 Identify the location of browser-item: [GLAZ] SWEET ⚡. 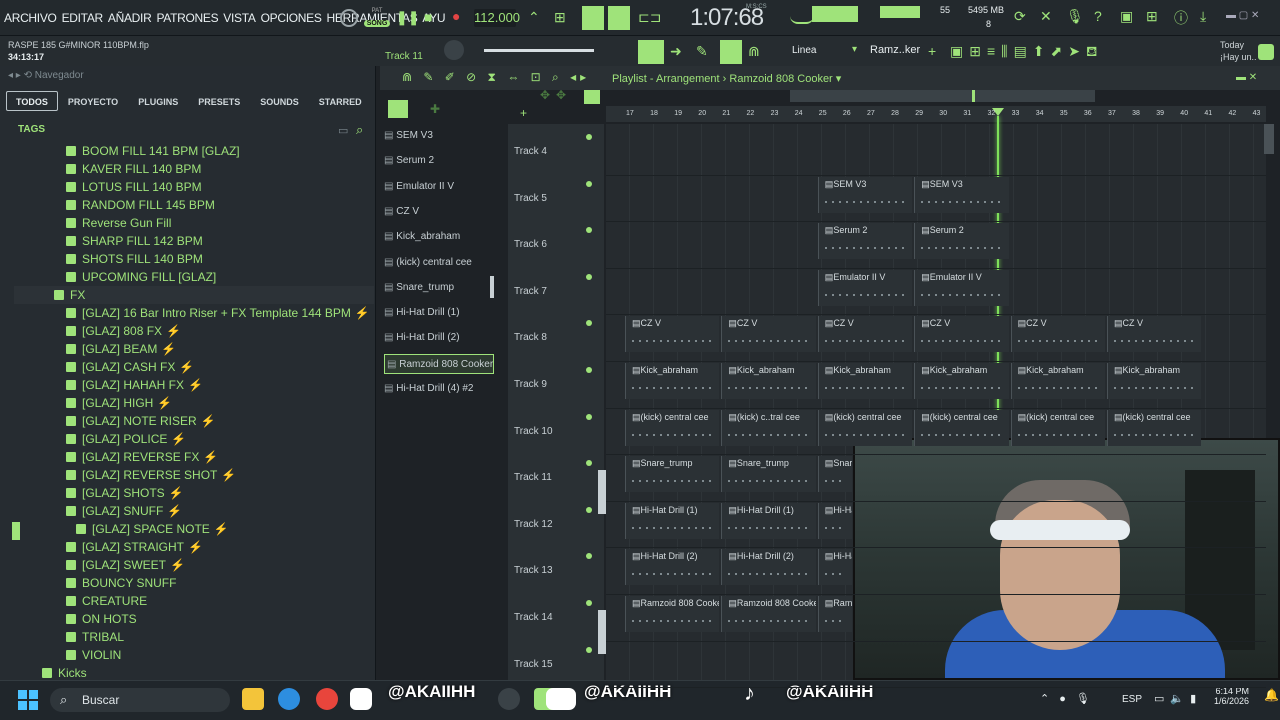
(125, 565).